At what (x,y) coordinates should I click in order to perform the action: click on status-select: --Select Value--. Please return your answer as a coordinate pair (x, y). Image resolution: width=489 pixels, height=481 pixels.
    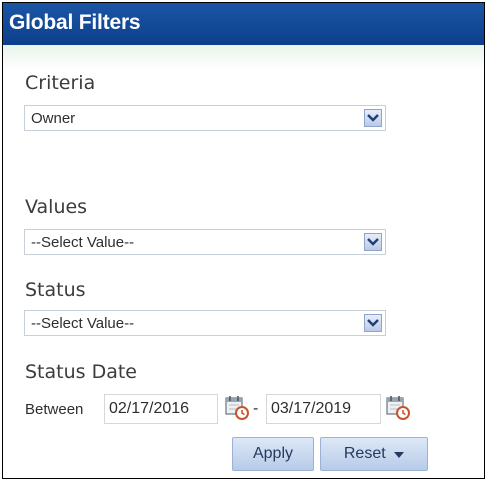
    Looking at the image, I should click on (205, 323).